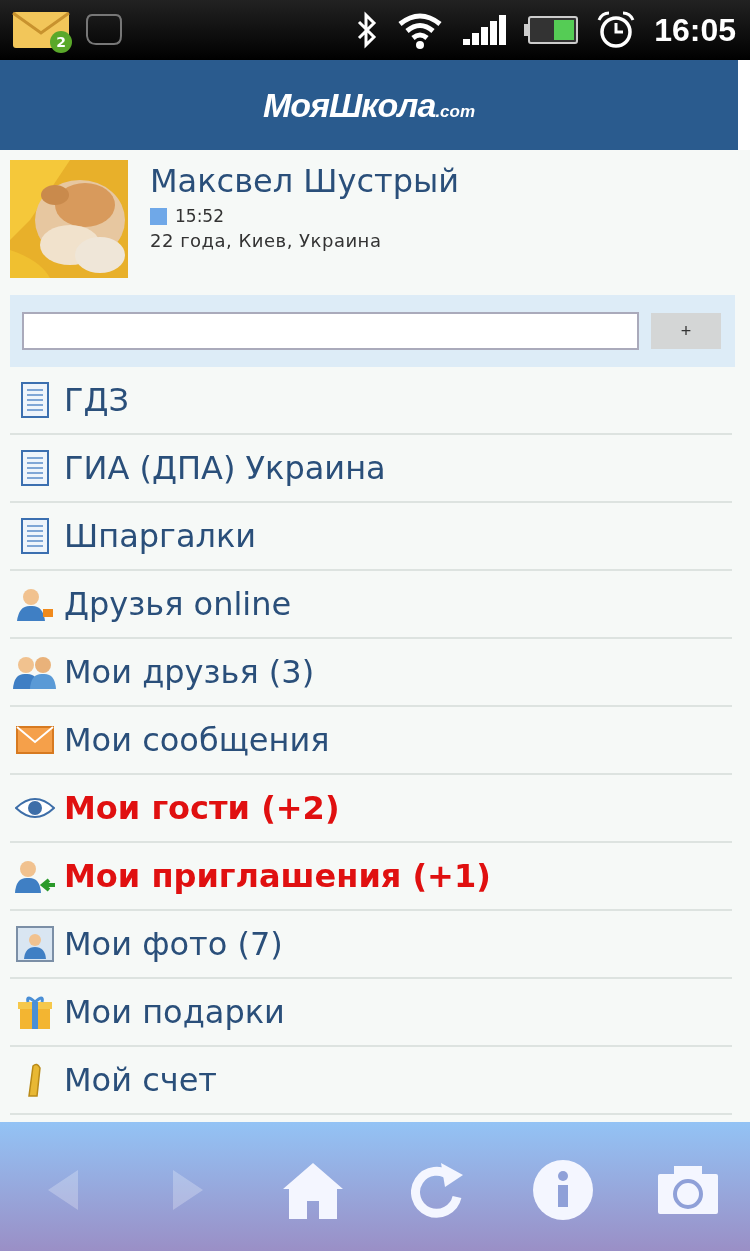 Image resolution: width=750 pixels, height=1251 pixels. Describe the element at coordinates (178, 604) in the screenshot. I see `menu-item-label: Друзья online` at that location.